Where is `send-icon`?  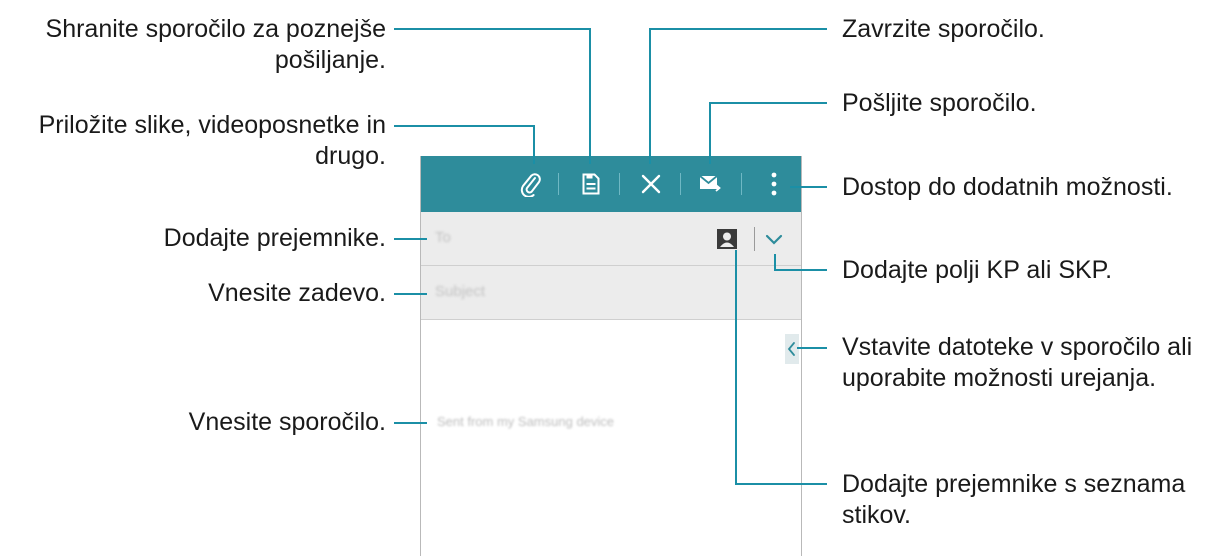 send-icon is located at coordinates (710, 183).